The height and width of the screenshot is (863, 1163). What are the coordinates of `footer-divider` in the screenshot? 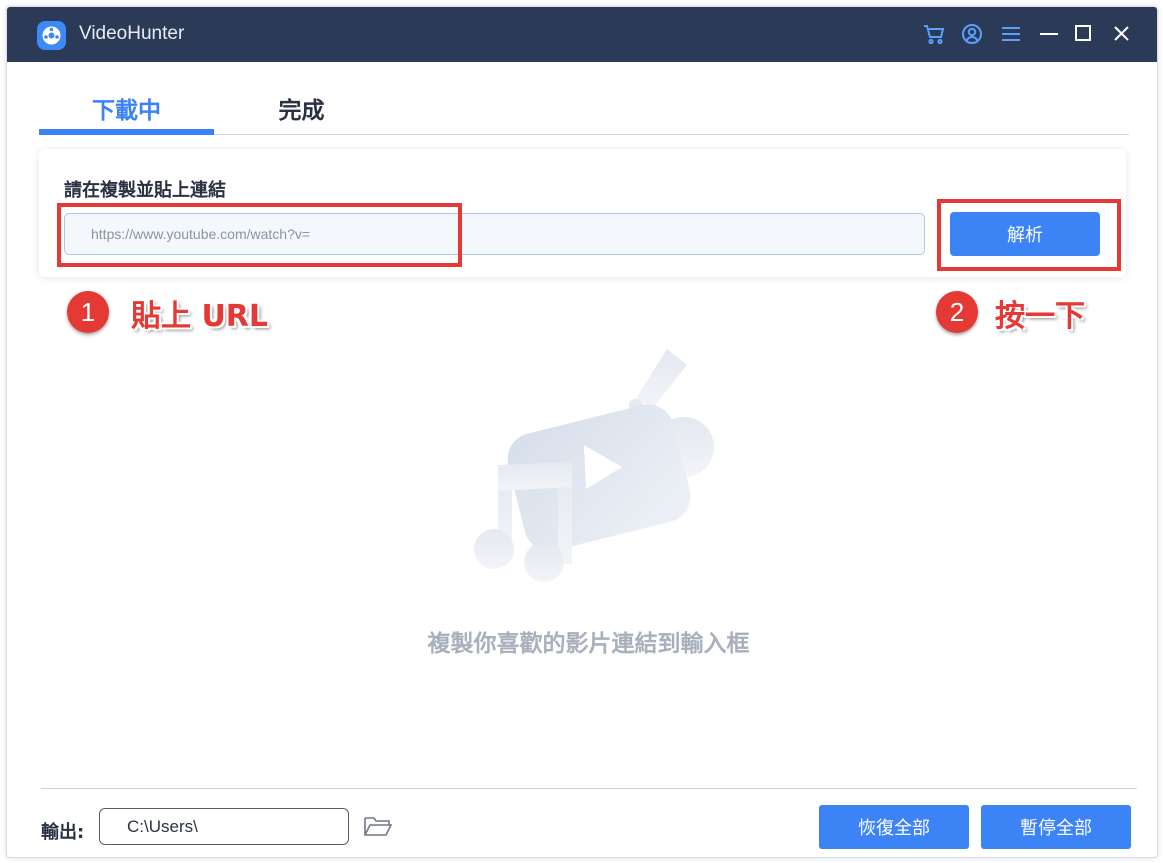 It's located at (589, 788).